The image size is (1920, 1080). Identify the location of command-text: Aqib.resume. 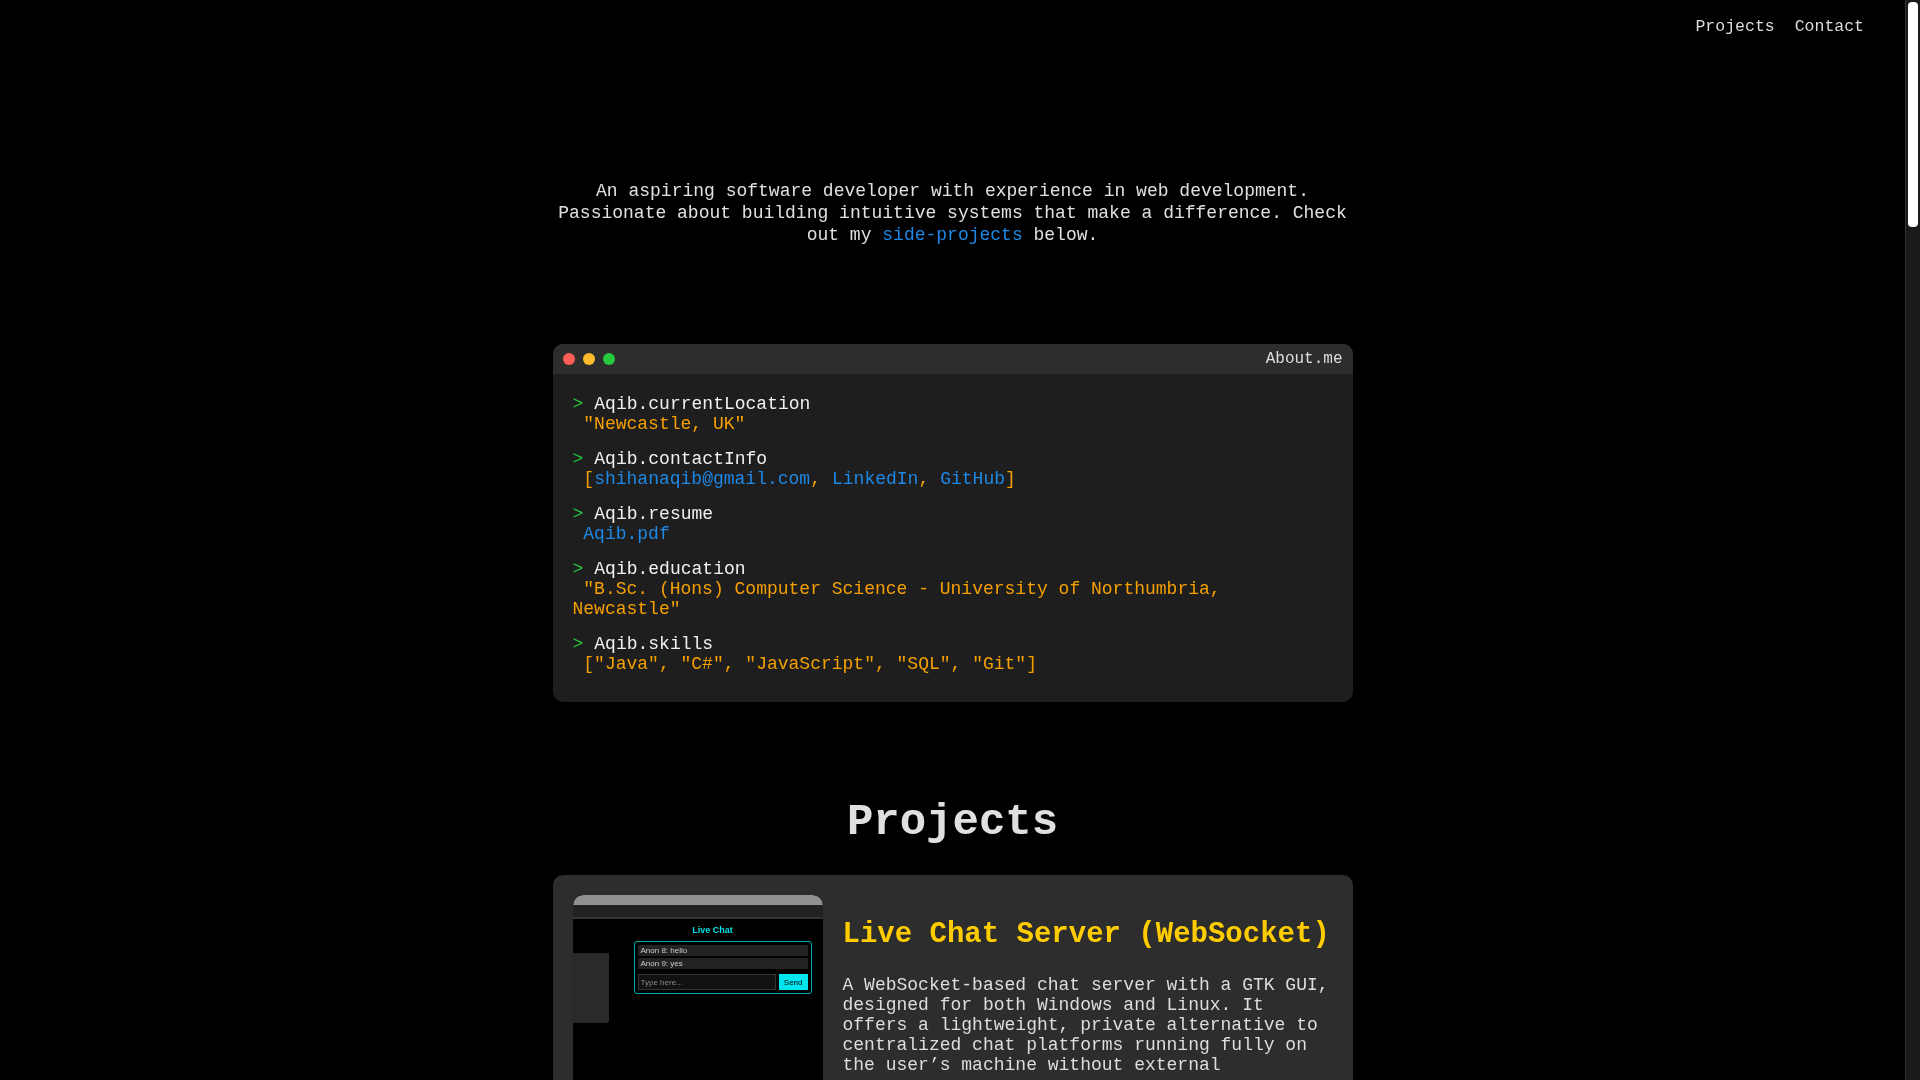
(654, 514).